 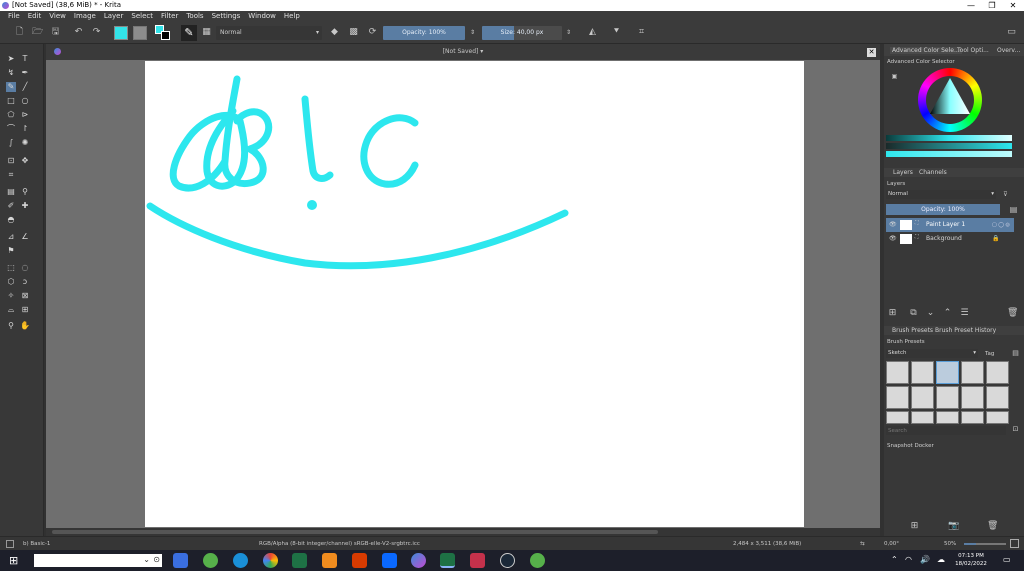 I want to click on saturation-slider, so click(x=949, y=146).